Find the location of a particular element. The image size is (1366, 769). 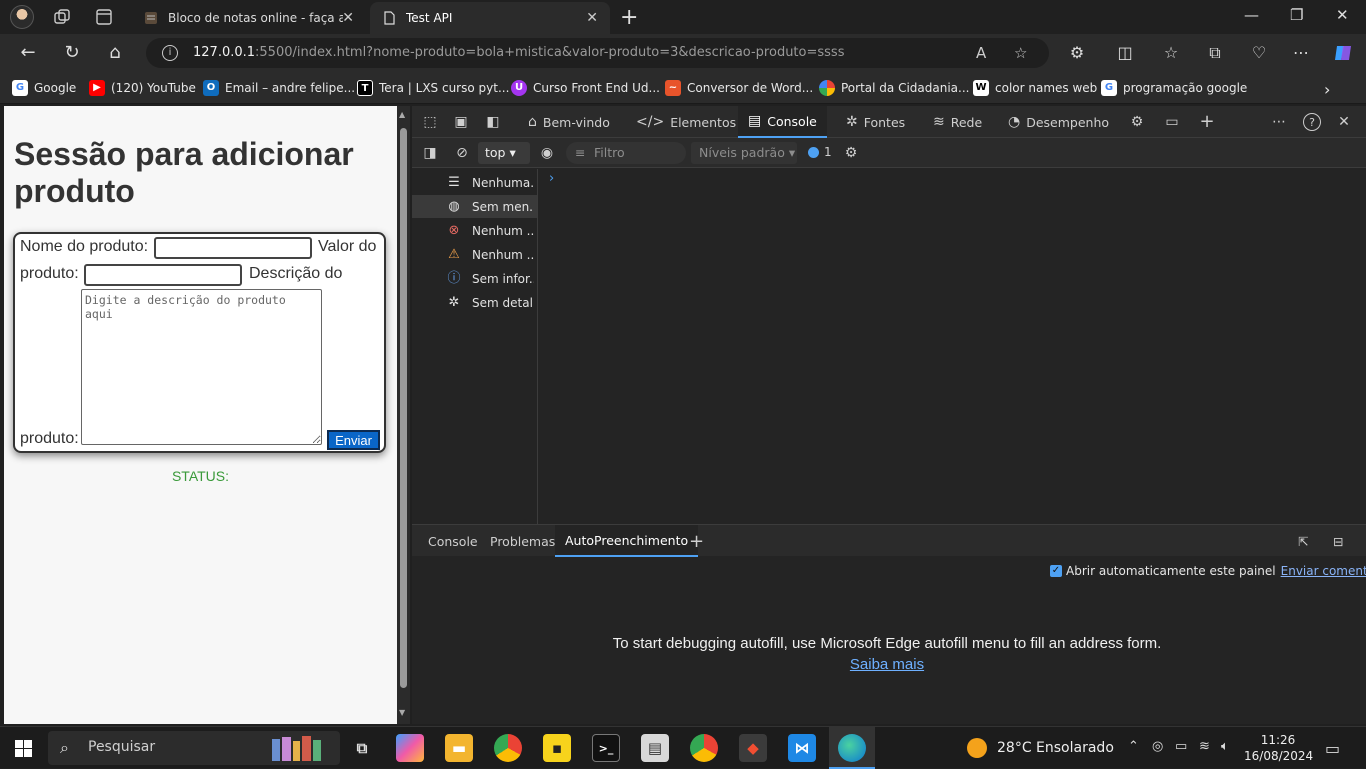

split-screen-icon: ◫ is located at coordinates (1125, 53).